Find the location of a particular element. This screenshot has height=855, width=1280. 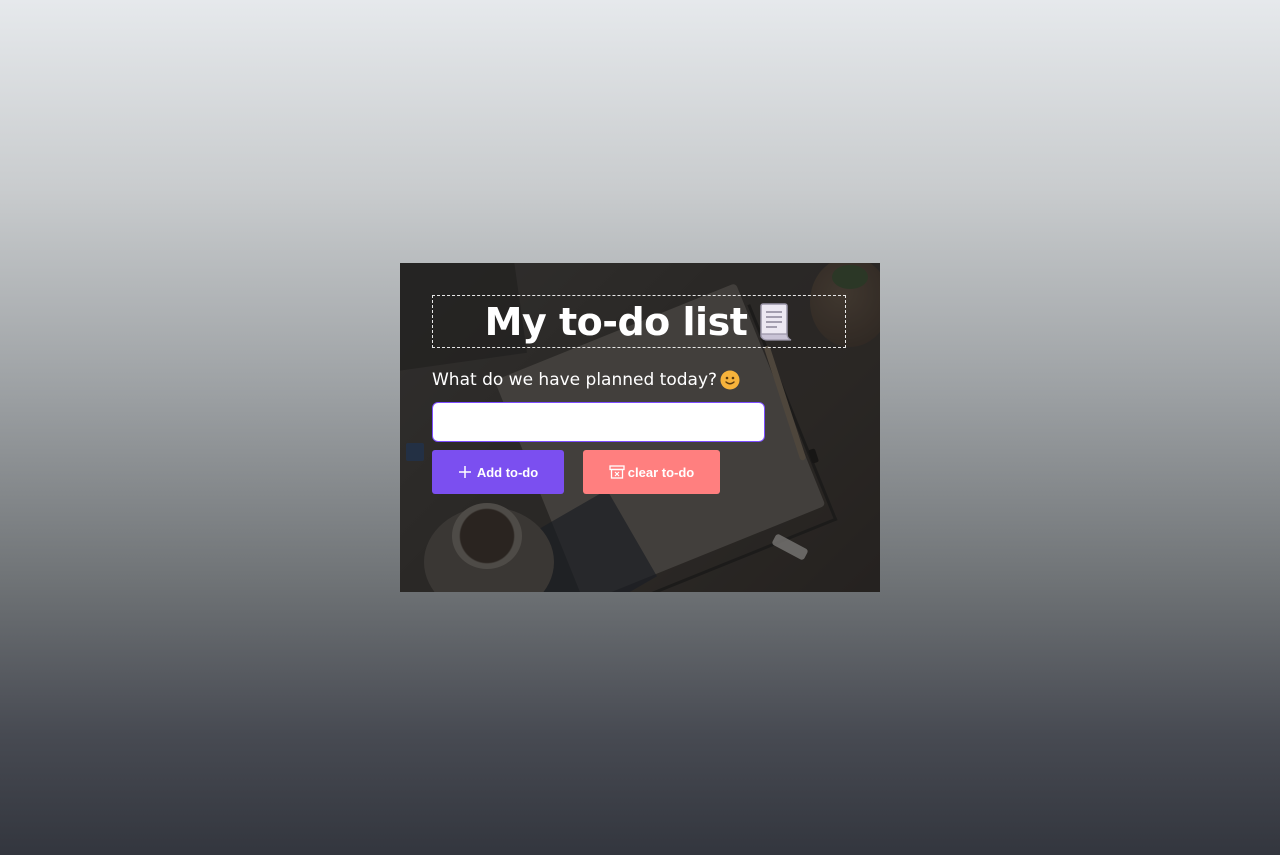

clear-todo-label: clear to-do is located at coordinates (661, 472).